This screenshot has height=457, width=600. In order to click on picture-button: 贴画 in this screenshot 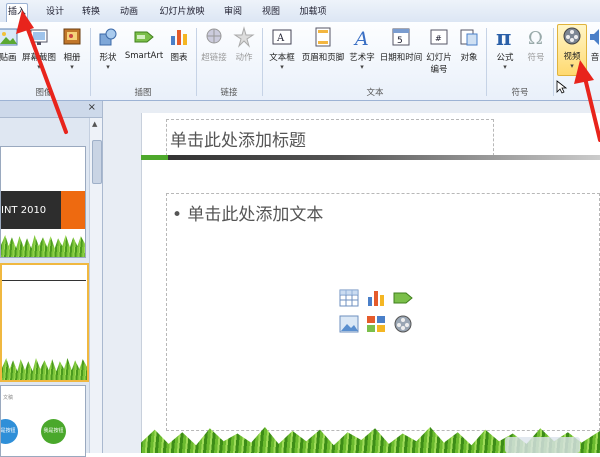, I will do `click(11, 44)`.